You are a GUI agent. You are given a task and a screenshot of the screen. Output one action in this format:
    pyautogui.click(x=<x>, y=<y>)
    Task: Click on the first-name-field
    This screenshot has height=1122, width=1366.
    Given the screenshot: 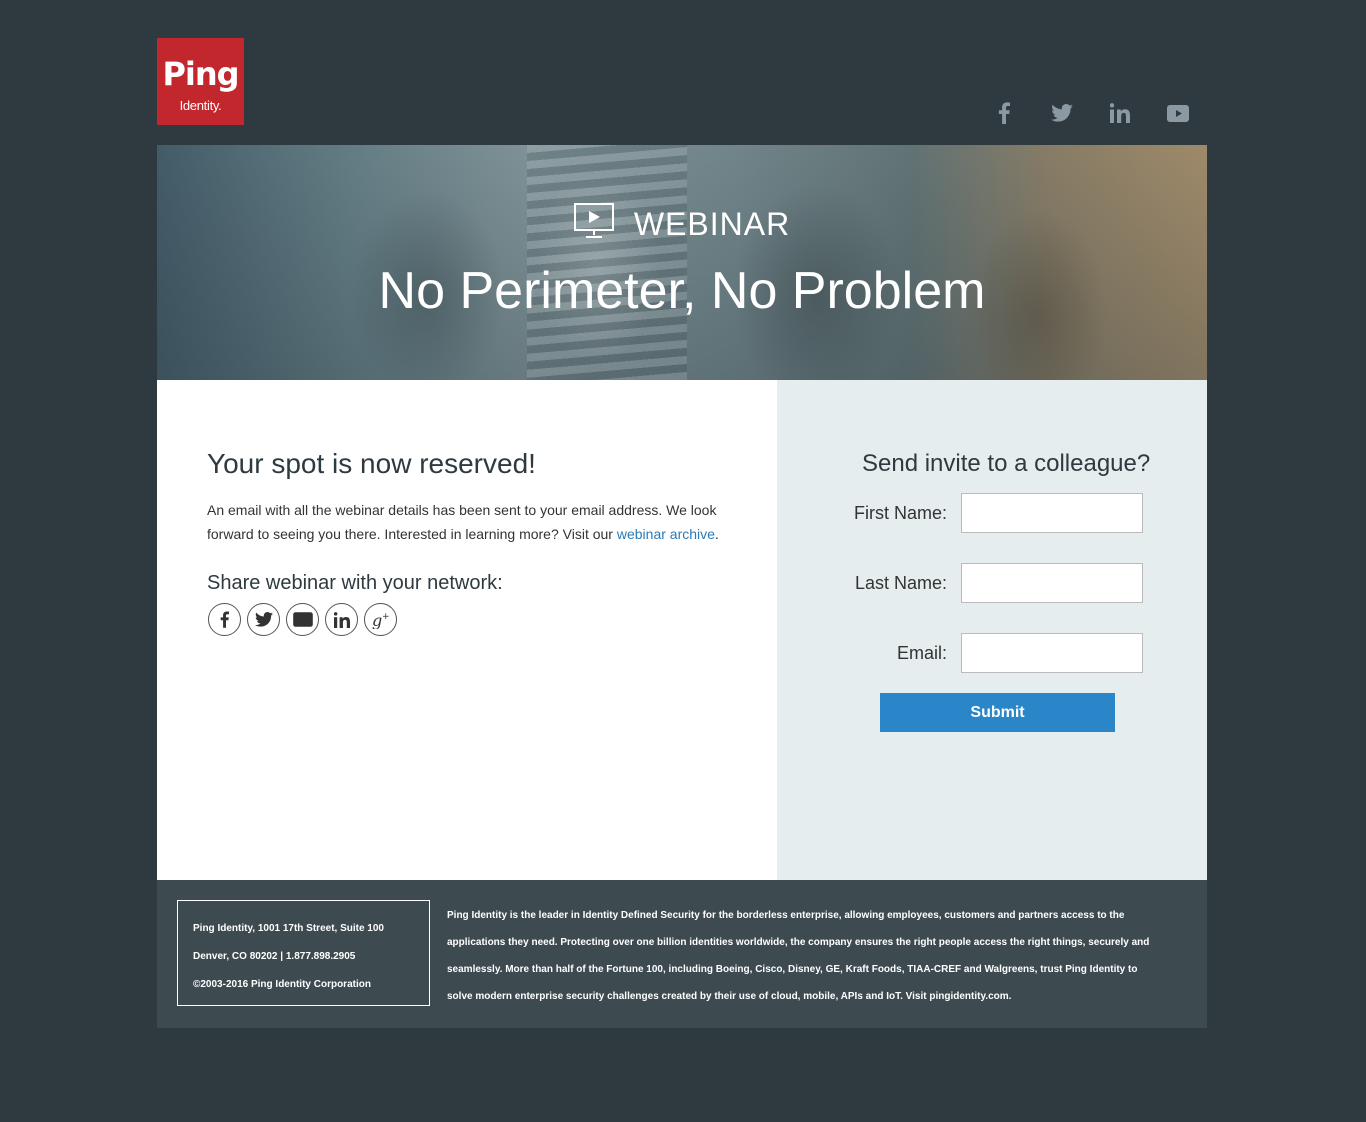 What is the action you would take?
    pyautogui.click(x=1052, y=513)
    